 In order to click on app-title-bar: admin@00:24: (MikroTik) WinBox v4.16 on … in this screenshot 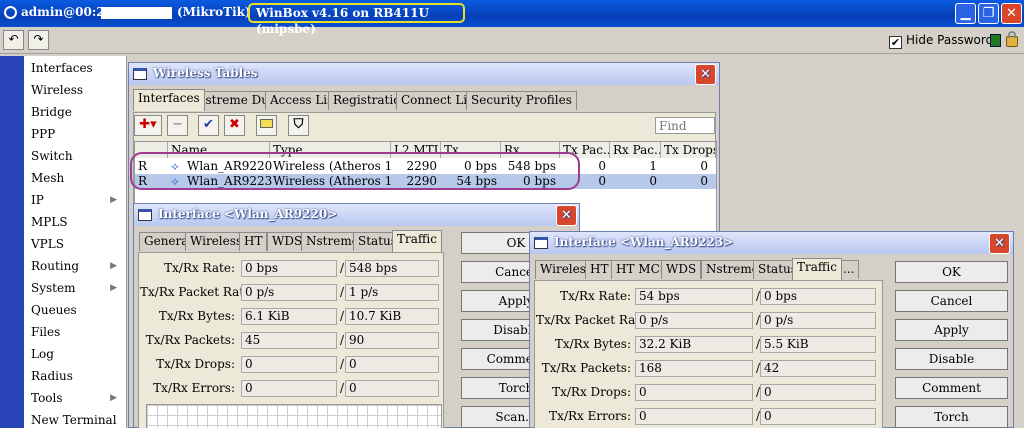, I will do `click(512, 18)`.